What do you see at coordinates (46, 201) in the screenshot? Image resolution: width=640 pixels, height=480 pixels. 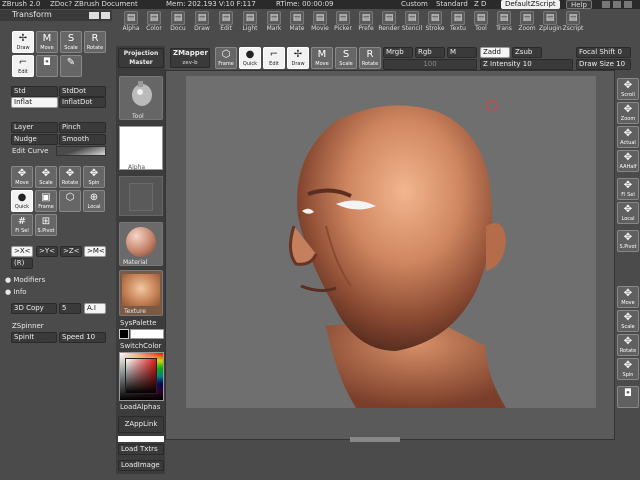 I see `frame-icon: ▣ Frame` at bounding box center [46, 201].